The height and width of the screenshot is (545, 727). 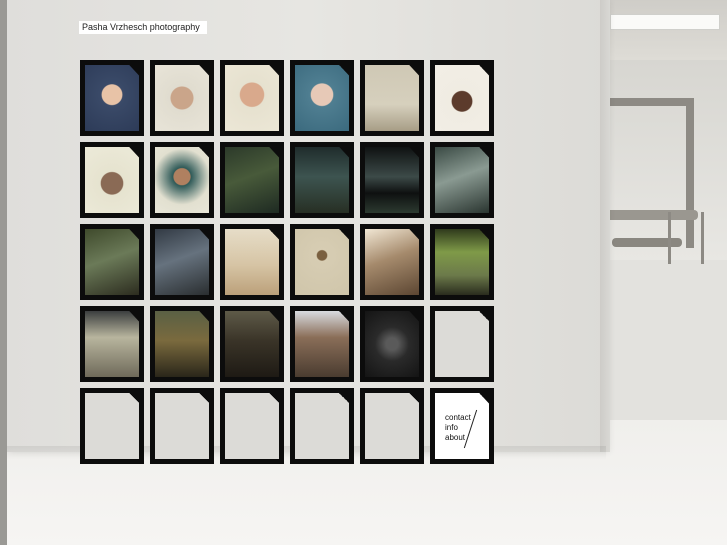 I want to click on wall-side, so click(x=605, y=226).